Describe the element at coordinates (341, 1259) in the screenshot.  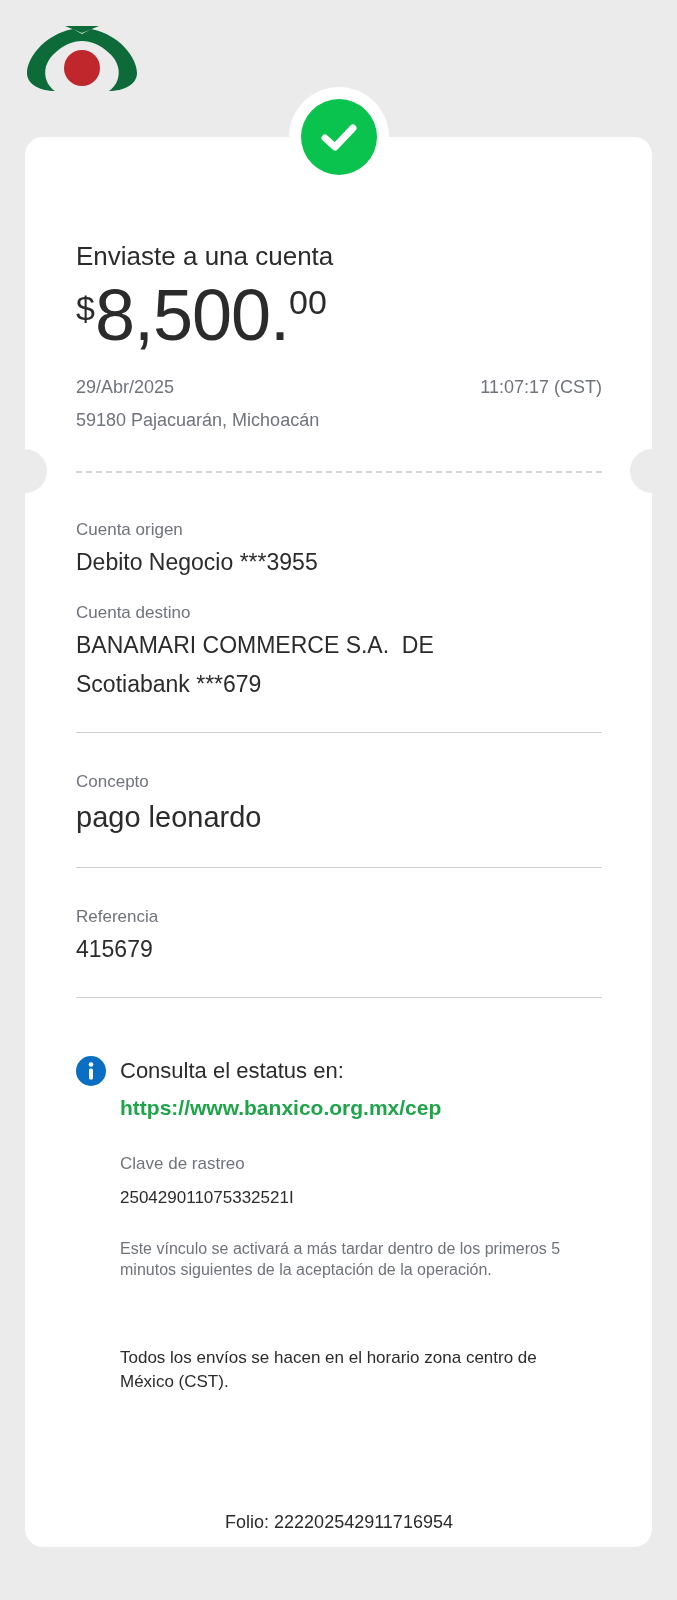
I see `activation-note: Este vínculo se activará a más tardar dentro de los primeros 5 minutos siguientes de la aceptación de la operación.` at that location.